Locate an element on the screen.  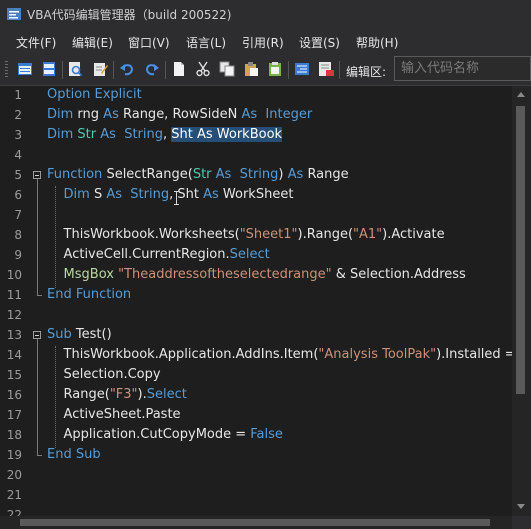
line-number: 5 is located at coordinates (18, 175).